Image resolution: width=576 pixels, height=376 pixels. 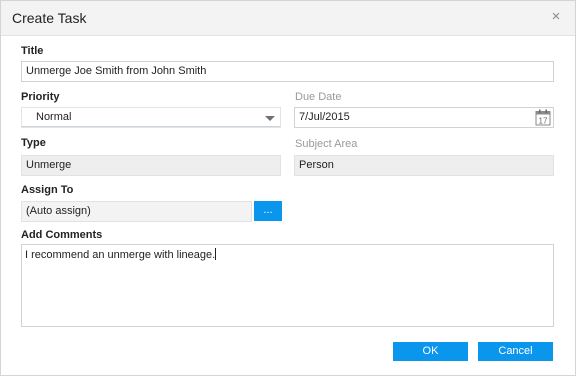 What do you see at coordinates (136, 211) in the screenshot?
I see `assign-to-input: (Auto assign)` at bounding box center [136, 211].